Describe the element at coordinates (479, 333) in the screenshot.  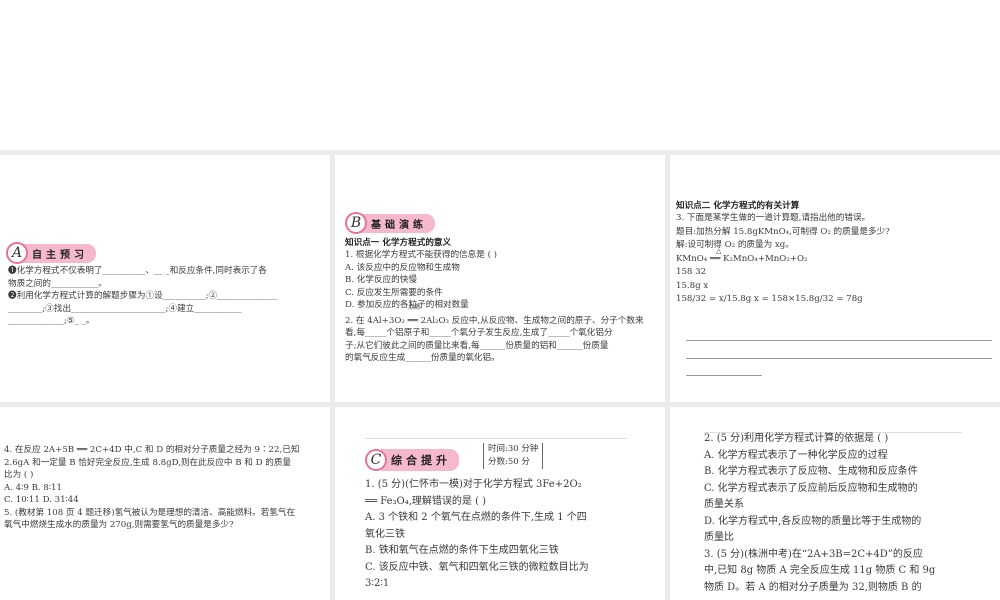
I see `text-line: 看,每_____个铝原子和_____个氧分子发生反应,生成了_____个氧化铝分` at that location.